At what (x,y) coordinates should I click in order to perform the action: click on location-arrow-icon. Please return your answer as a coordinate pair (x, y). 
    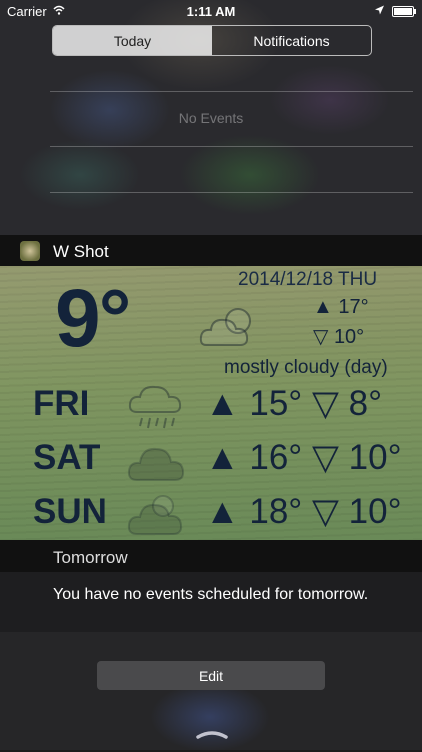
    Looking at the image, I should click on (379, 10).